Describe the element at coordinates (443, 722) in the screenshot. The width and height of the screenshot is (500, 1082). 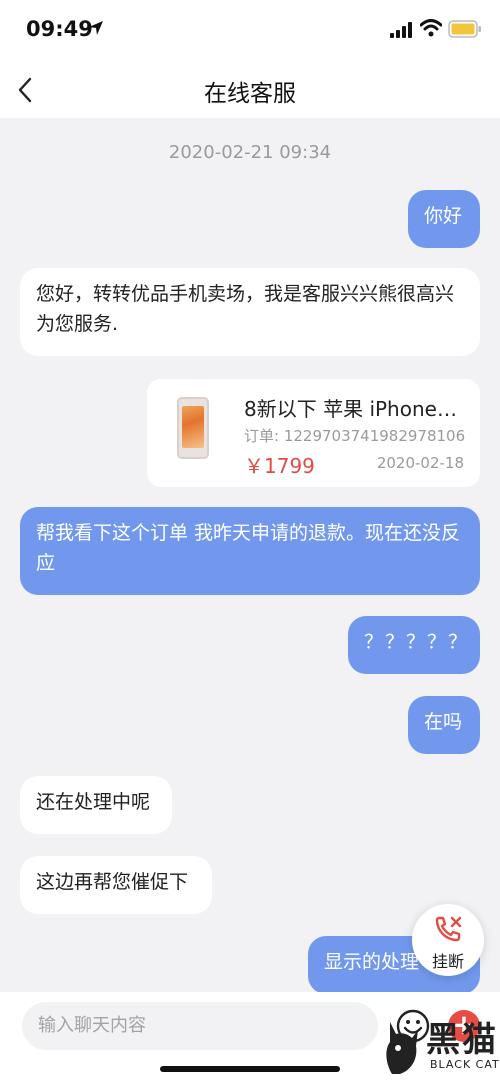
I see `message-text: 在吗` at that location.